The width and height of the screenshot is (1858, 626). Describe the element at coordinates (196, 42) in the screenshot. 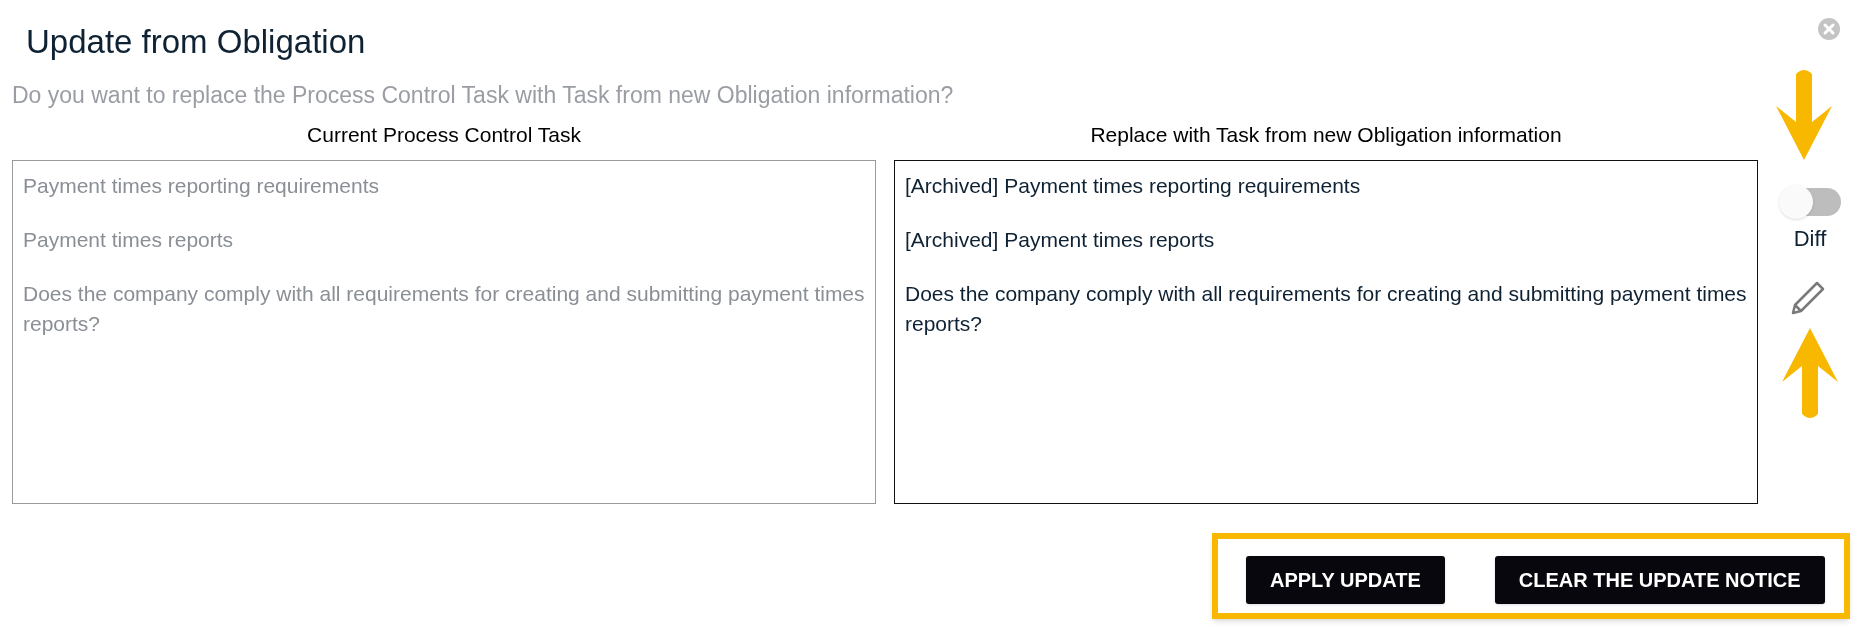

I see `dialog-title: Update from Obligation` at that location.